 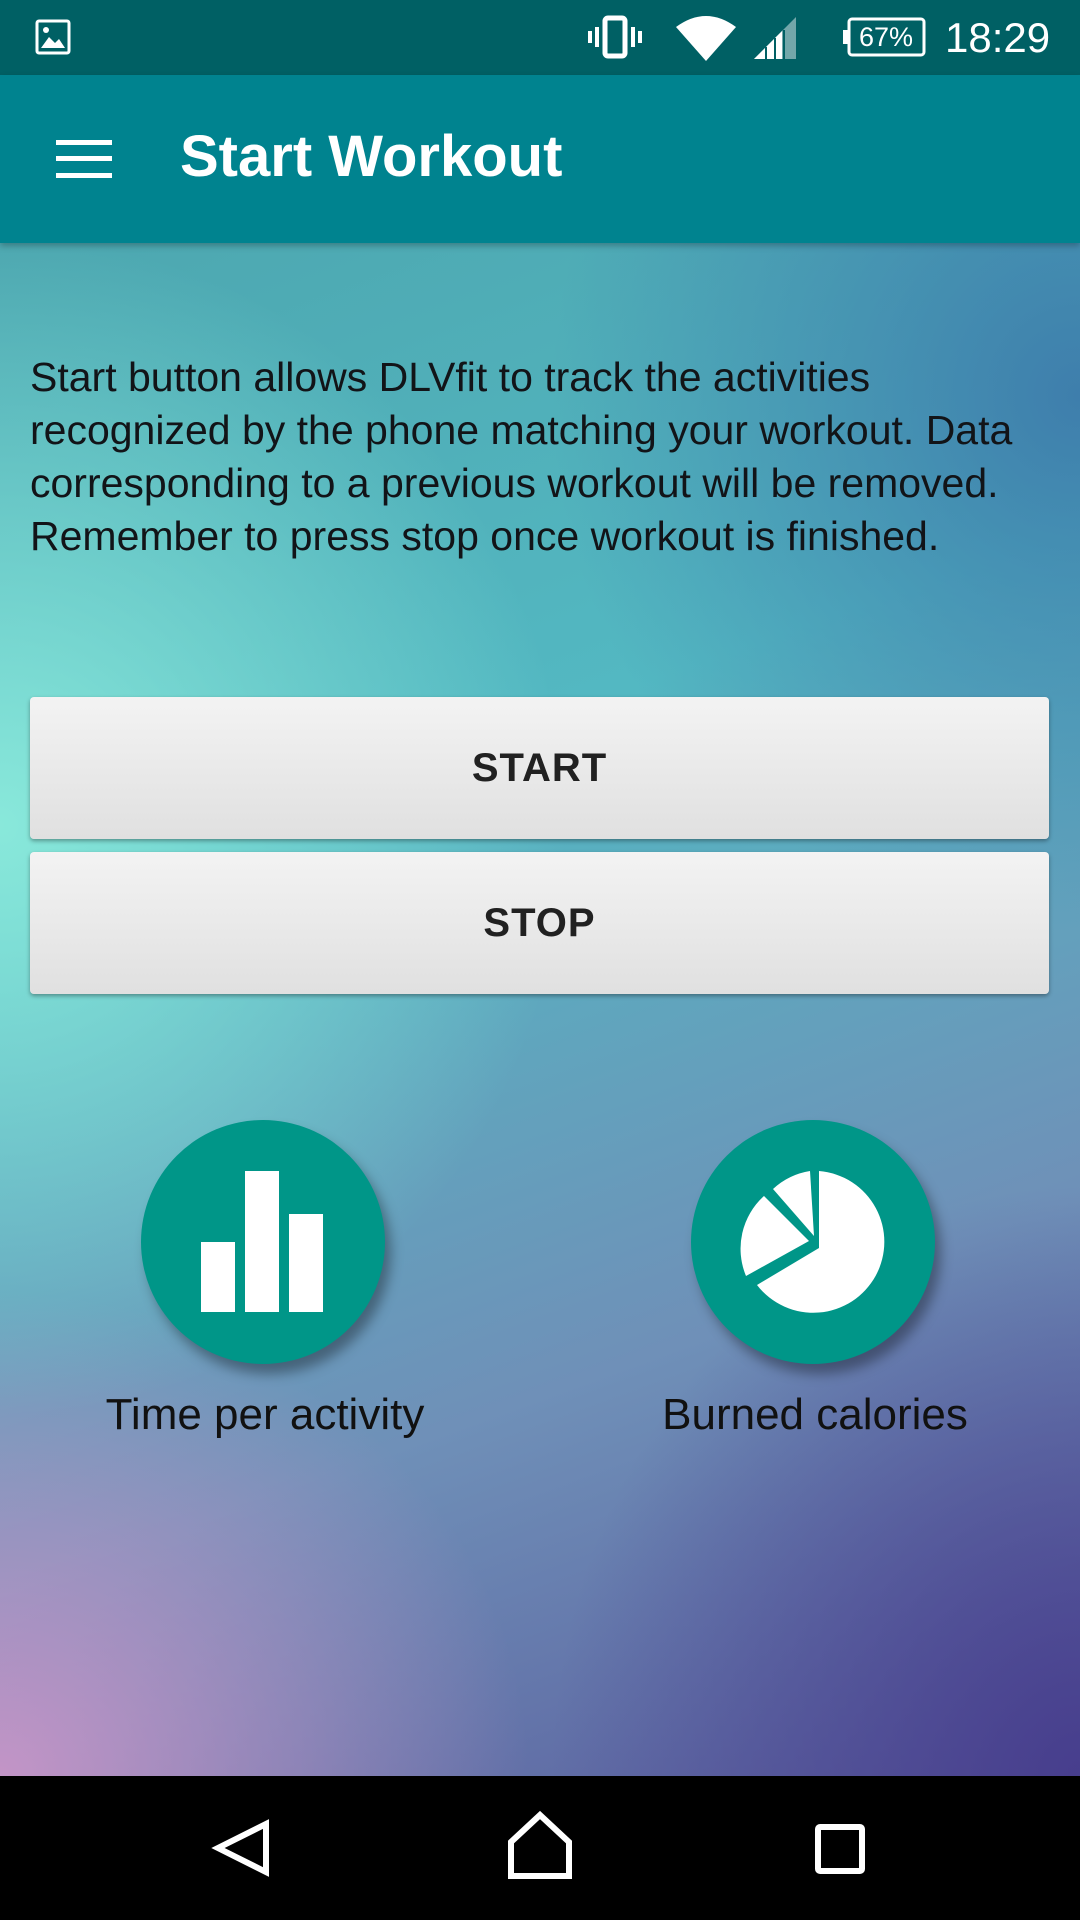 I want to click on recents-button, so click(x=840, y=1848).